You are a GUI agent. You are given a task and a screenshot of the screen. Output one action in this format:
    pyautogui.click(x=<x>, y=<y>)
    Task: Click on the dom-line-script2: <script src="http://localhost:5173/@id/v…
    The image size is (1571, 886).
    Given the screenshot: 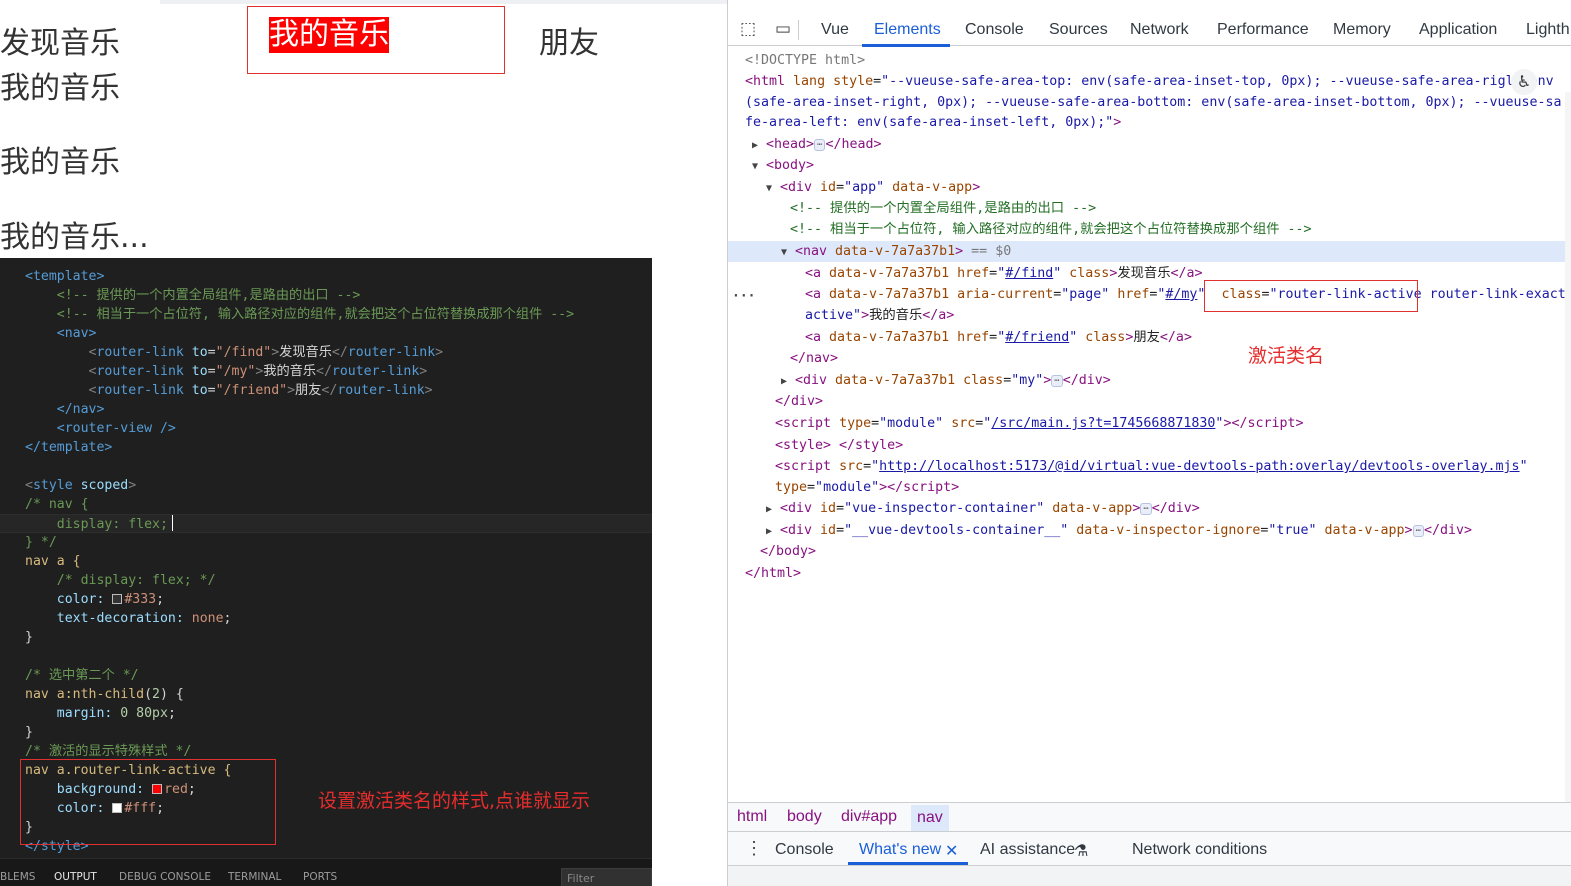 What is the action you would take?
    pyautogui.click(x=1151, y=466)
    